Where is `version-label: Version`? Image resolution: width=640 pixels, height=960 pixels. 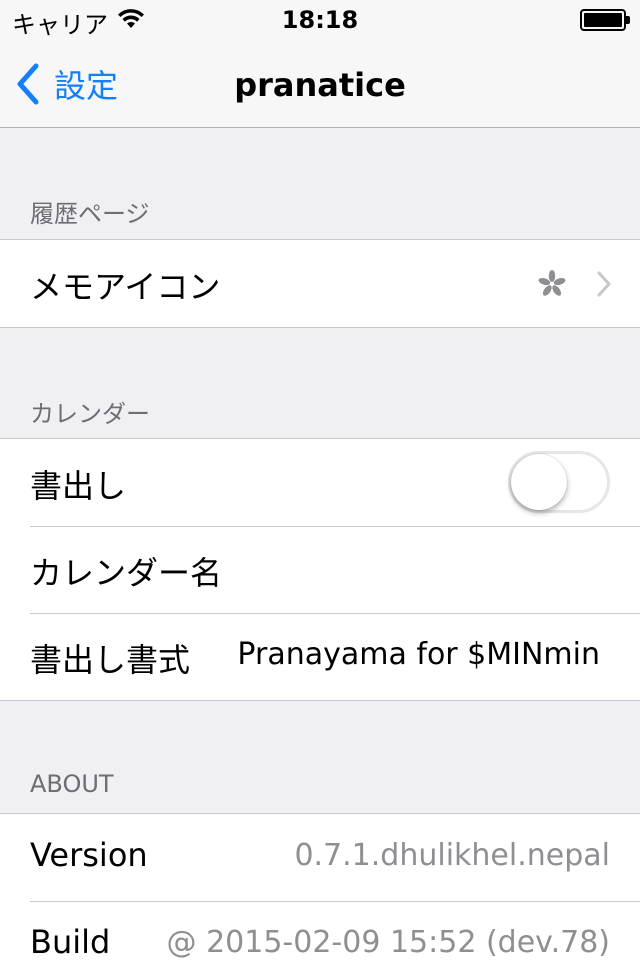 version-label: Version is located at coordinates (89, 855).